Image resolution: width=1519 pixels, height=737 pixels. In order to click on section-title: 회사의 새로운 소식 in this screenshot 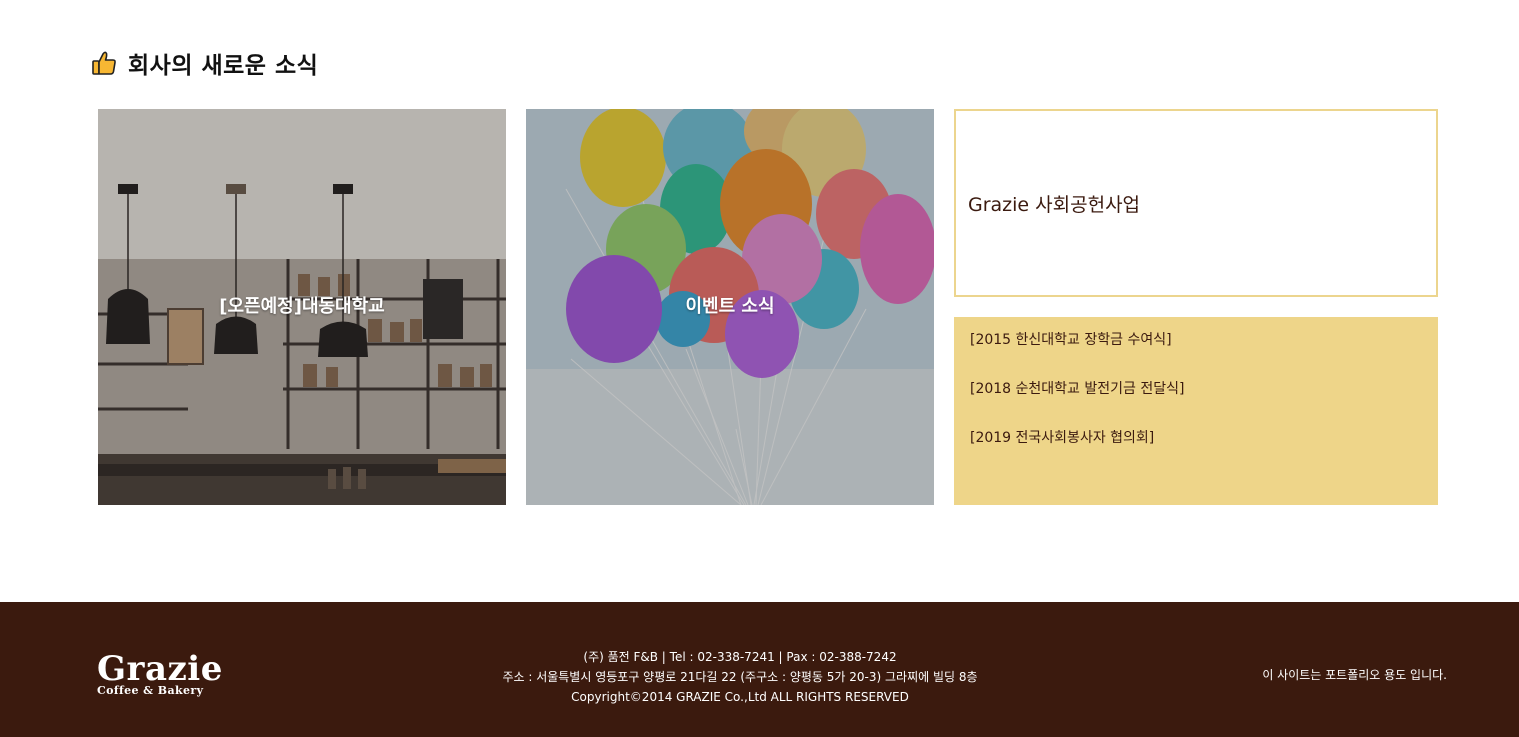, I will do `click(223, 66)`.